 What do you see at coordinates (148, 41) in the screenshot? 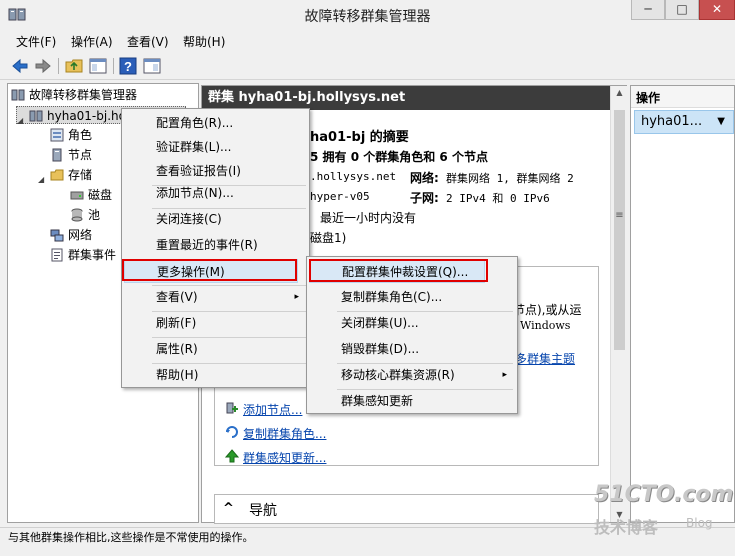
I see `menu-view: 查看(V)` at bounding box center [148, 41].